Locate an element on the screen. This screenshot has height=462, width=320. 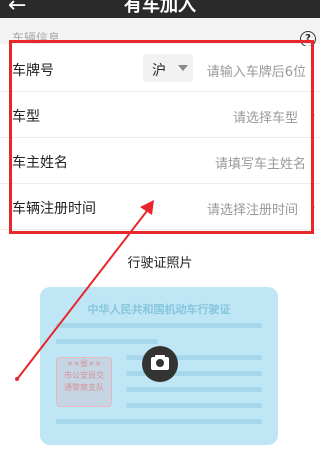
arrow-tail-dot is located at coordinates (17, 379).